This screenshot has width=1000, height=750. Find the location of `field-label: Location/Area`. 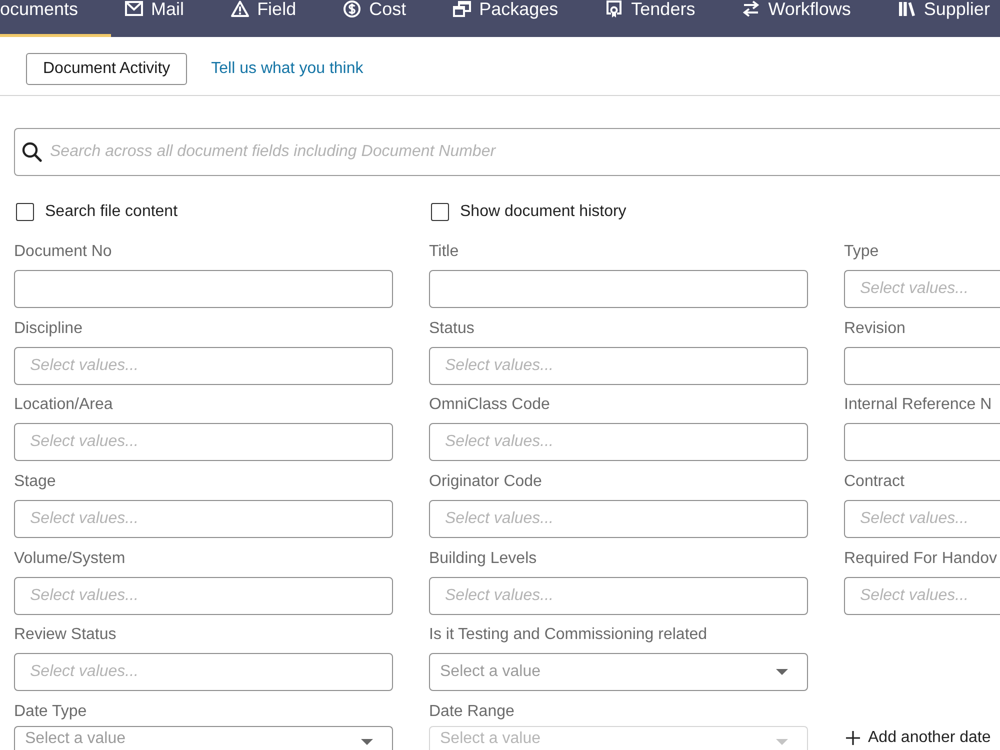

field-label: Location/Area is located at coordinates (64, 405).